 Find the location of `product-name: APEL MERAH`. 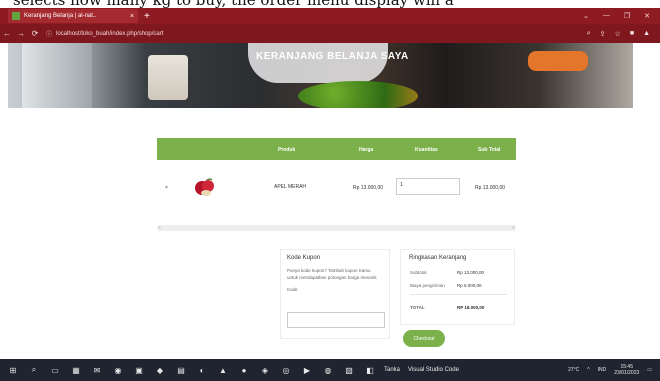

product-name: APEL MERAH is located at coordinates (290, 187).